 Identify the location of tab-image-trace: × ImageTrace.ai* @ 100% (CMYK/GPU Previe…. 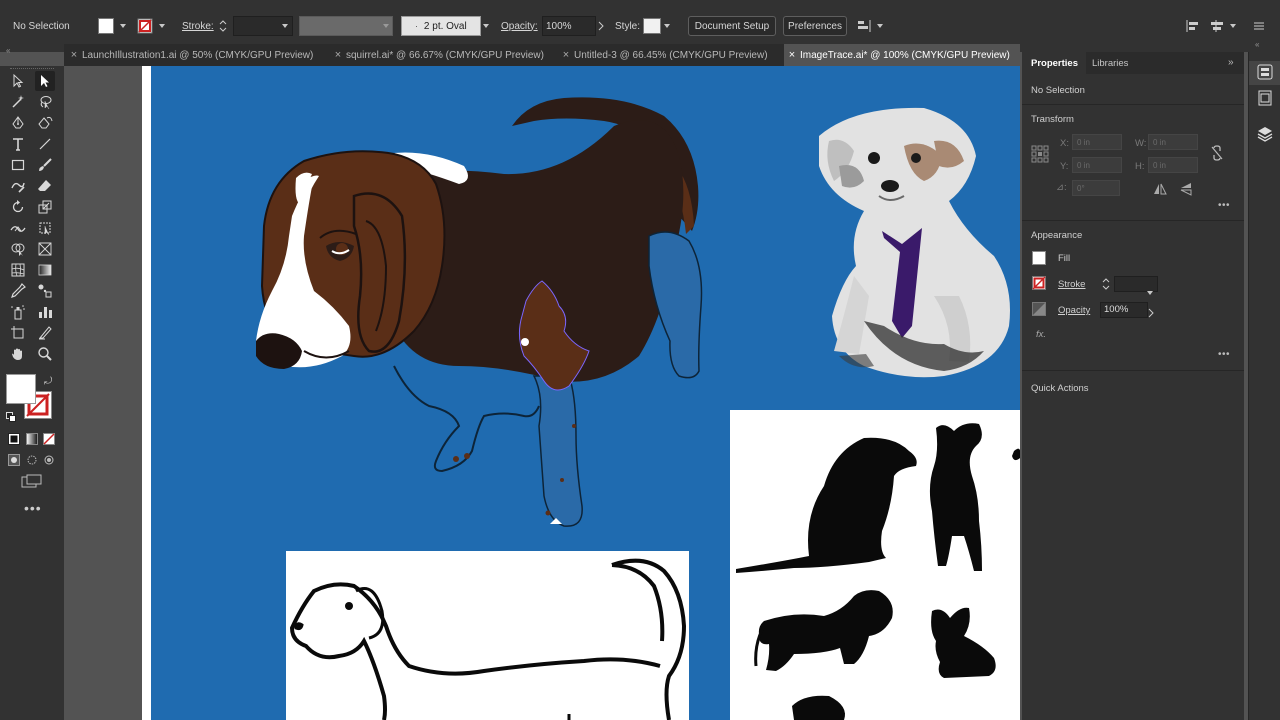
(902, 55).